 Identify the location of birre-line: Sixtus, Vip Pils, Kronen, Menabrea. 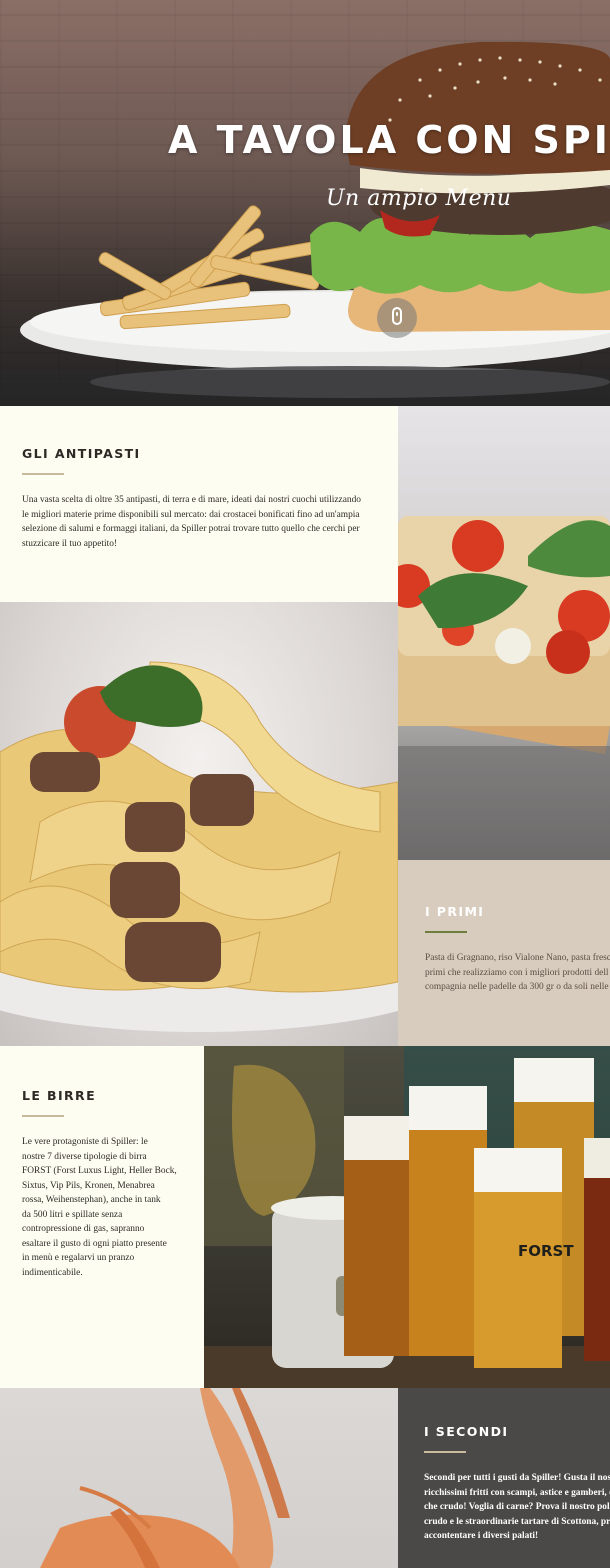
(88, 1185).